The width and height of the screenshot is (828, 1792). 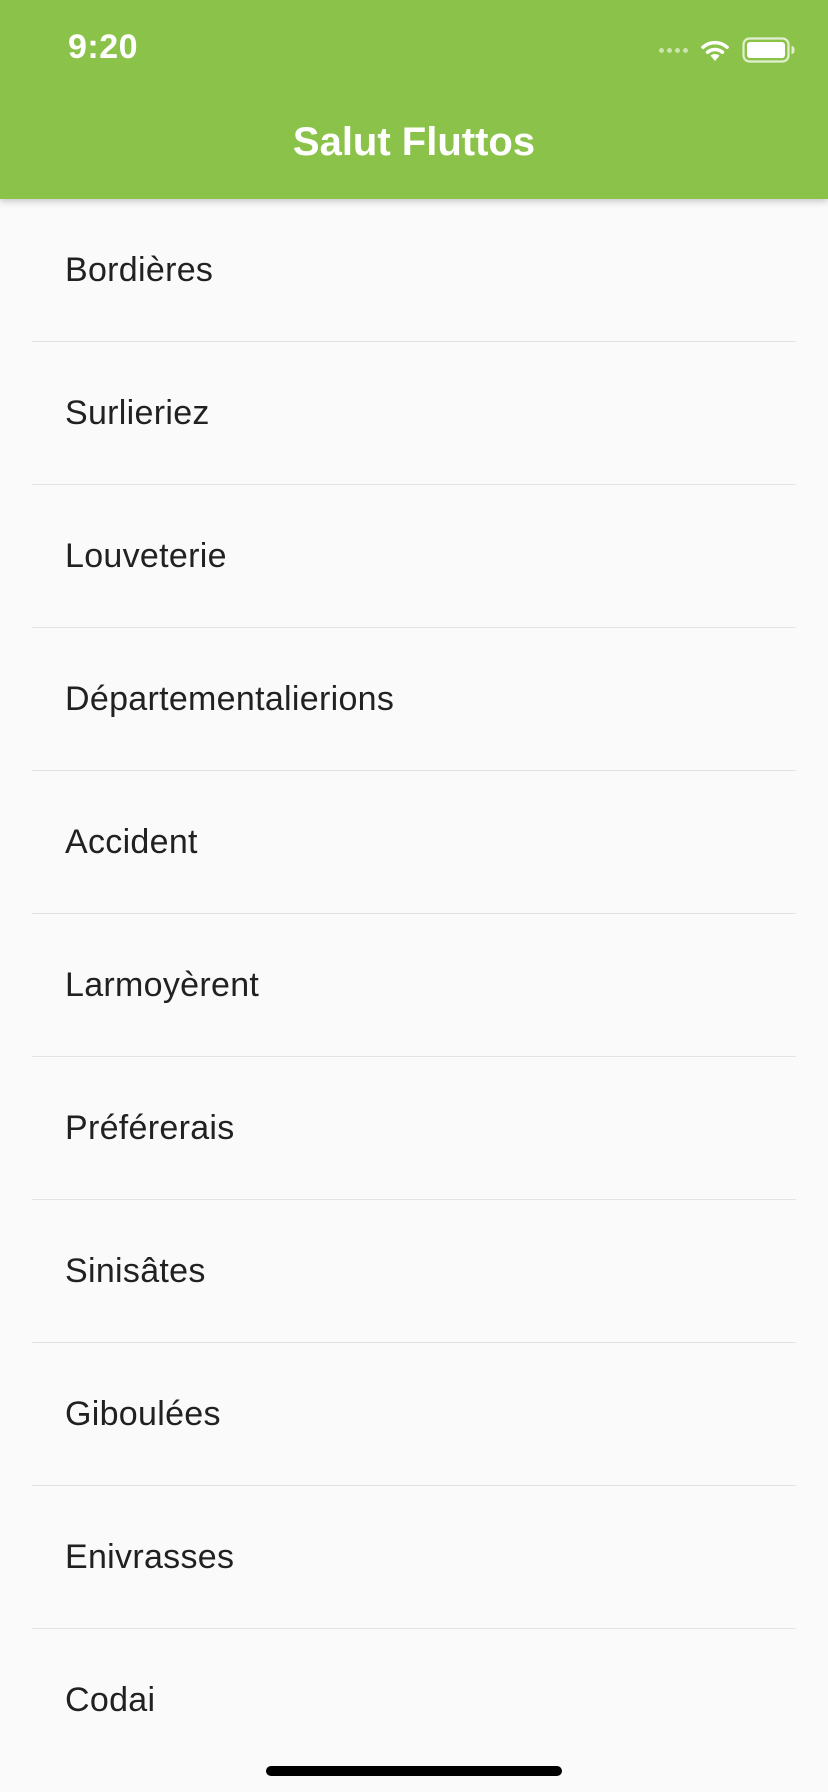 I want to click on battery-icon, so click(x=768, y=50).